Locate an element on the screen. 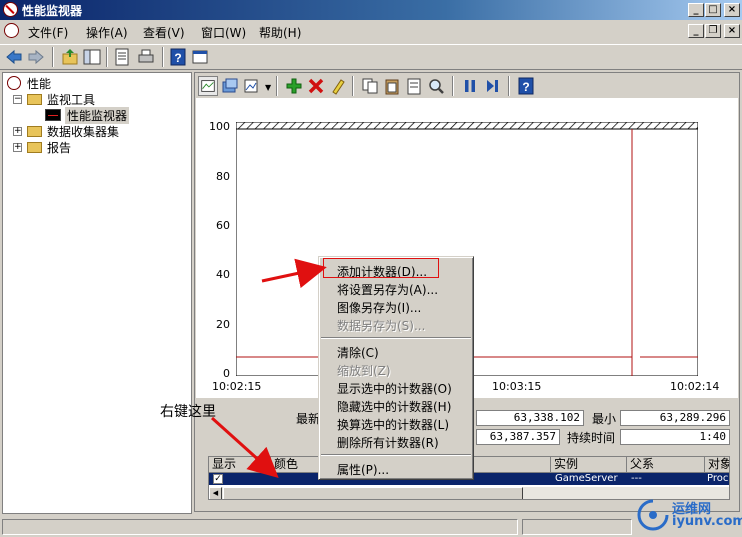 Image resolution: width=742 pixels, height=537 pixels. annotation-right-click-here: 右键这里 is located at coordinates (188, 412).